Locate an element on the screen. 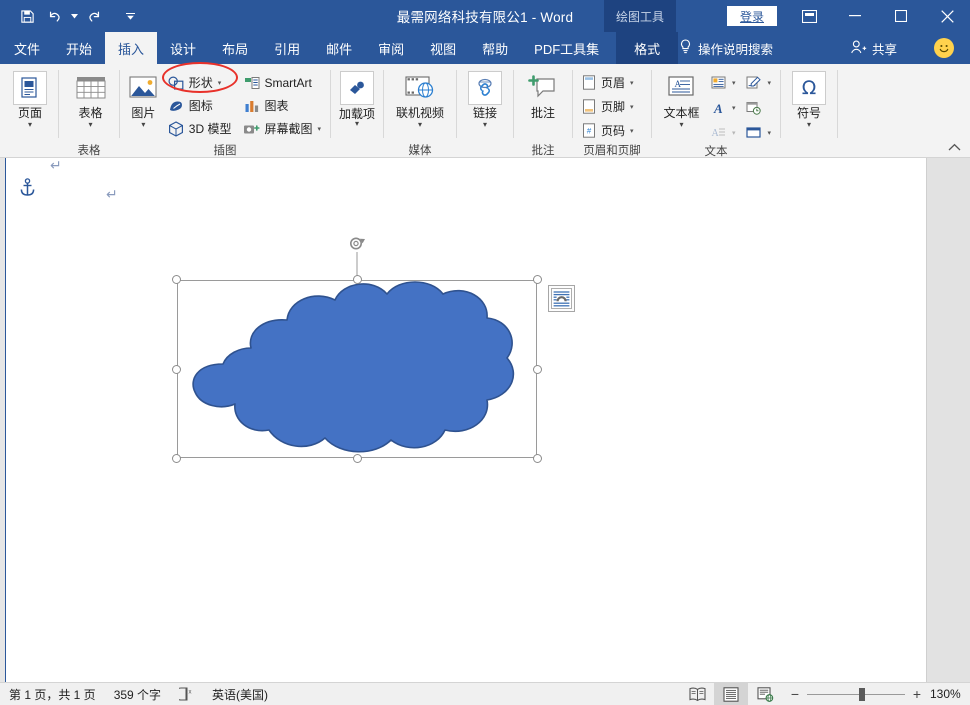  customize-qat-icon is located at coordinates (130, 16).